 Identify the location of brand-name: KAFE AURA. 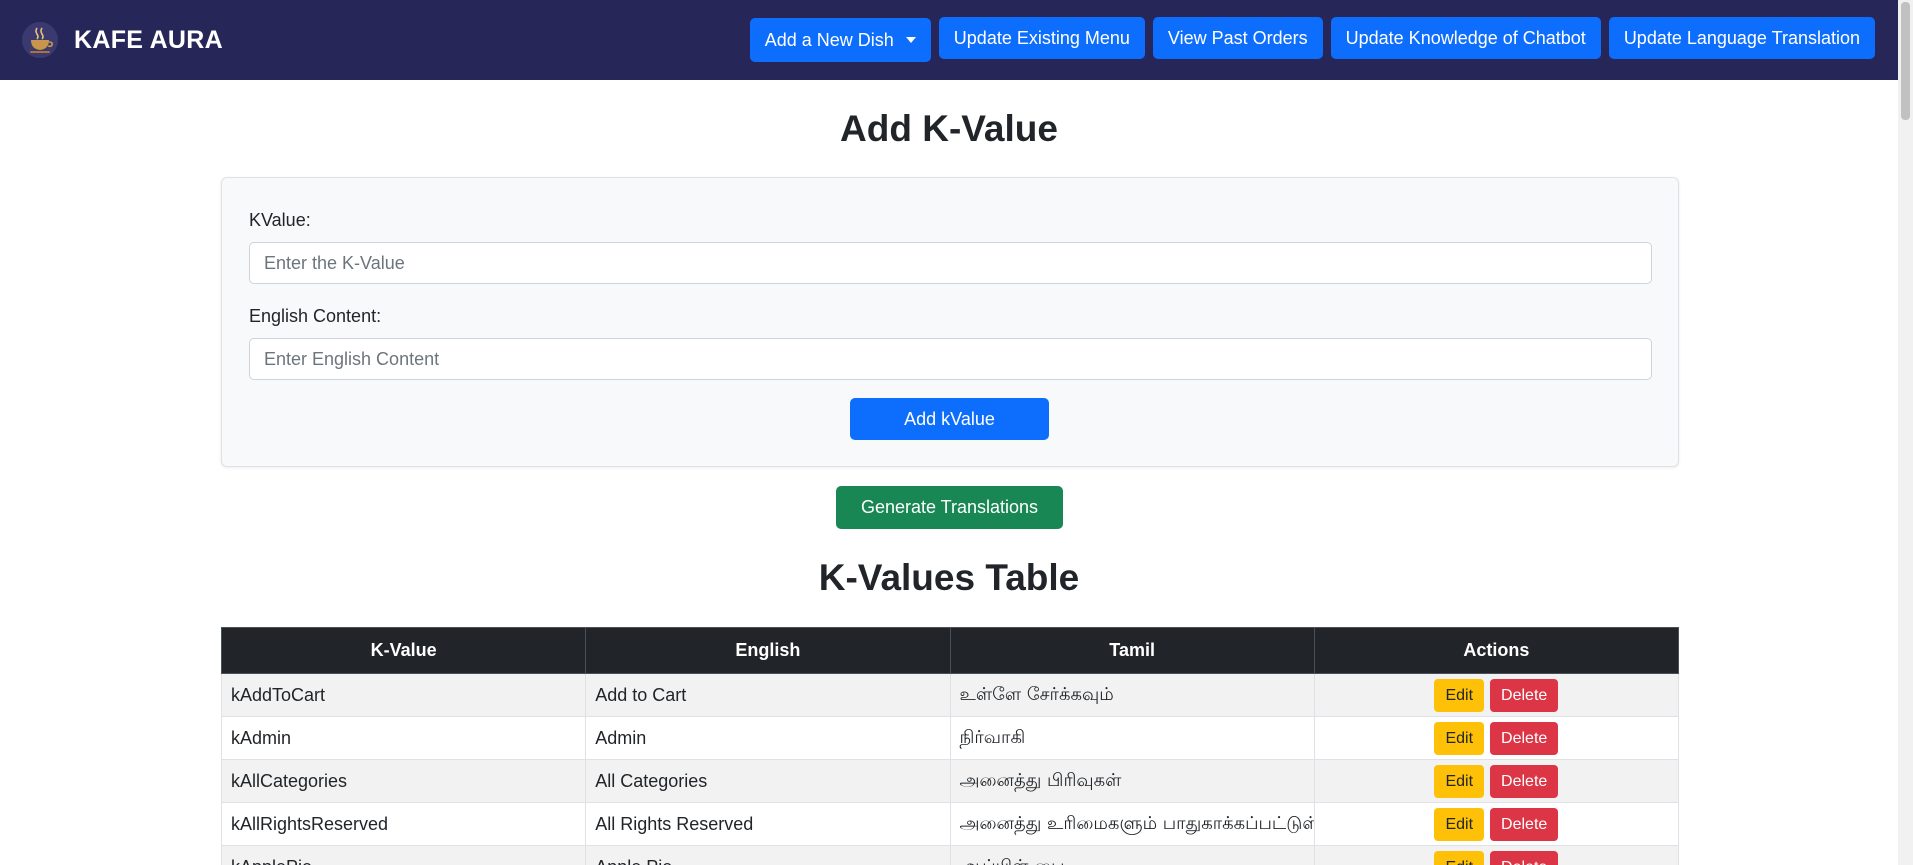
(148, 39).